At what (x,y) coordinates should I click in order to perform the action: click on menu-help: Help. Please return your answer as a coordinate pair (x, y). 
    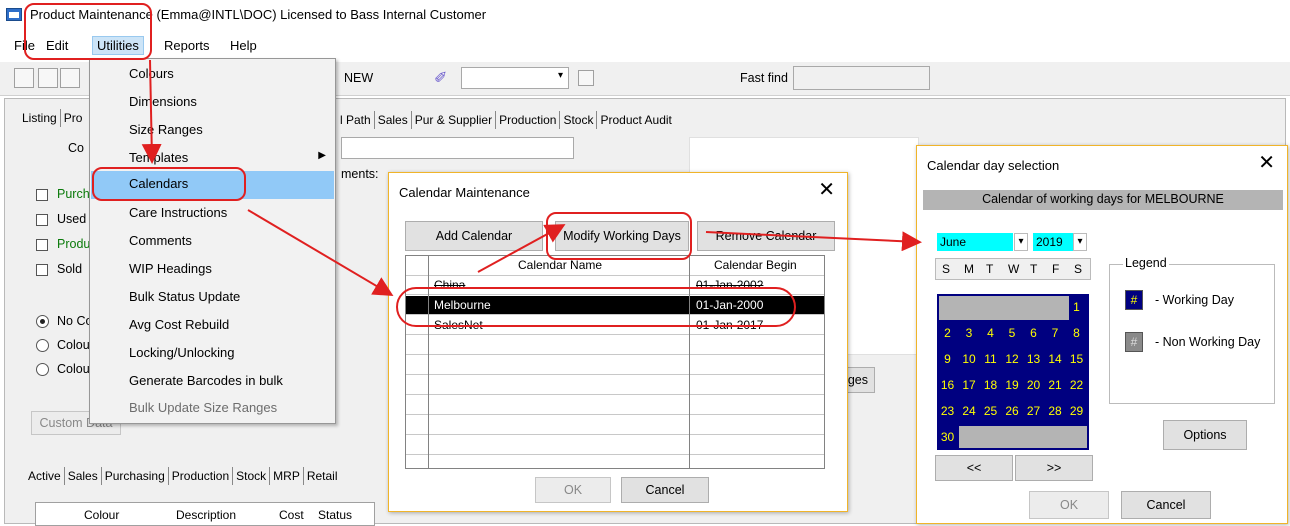
    Looking at the image, I should click on (243, 45).